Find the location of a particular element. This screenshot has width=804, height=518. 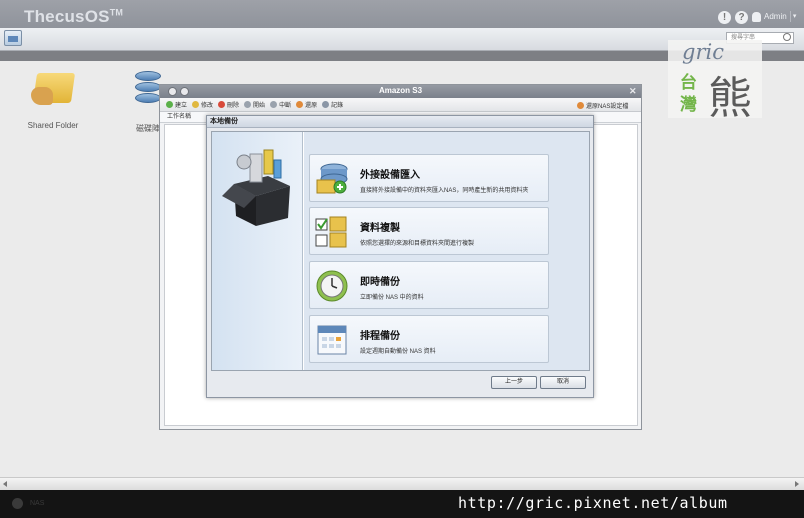

brand-logo: ThecusOSTM is located at coordinates (73, 17).